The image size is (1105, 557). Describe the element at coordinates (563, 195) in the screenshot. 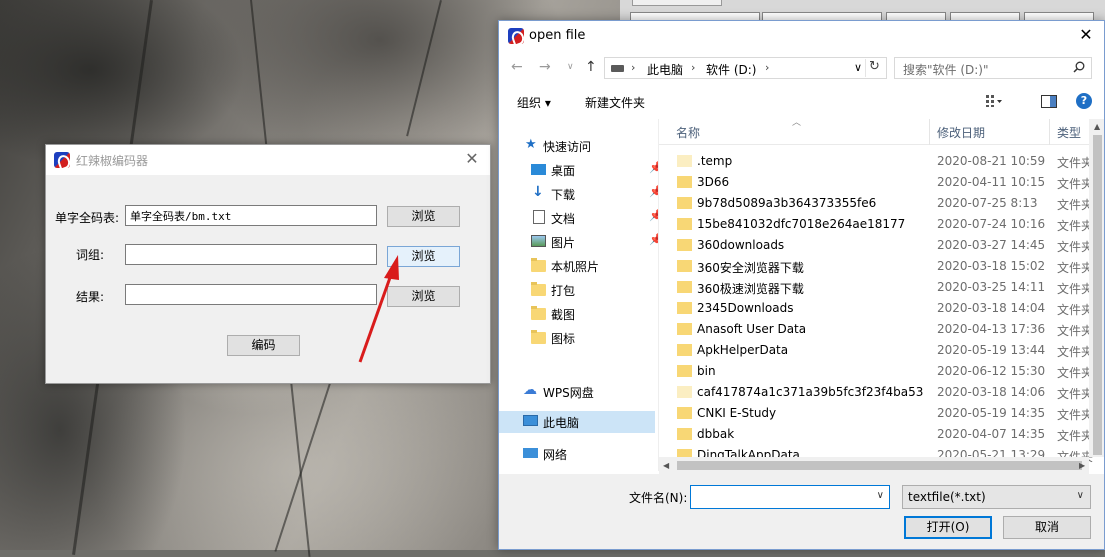

I see `nav-item-label: 下载` at that location.